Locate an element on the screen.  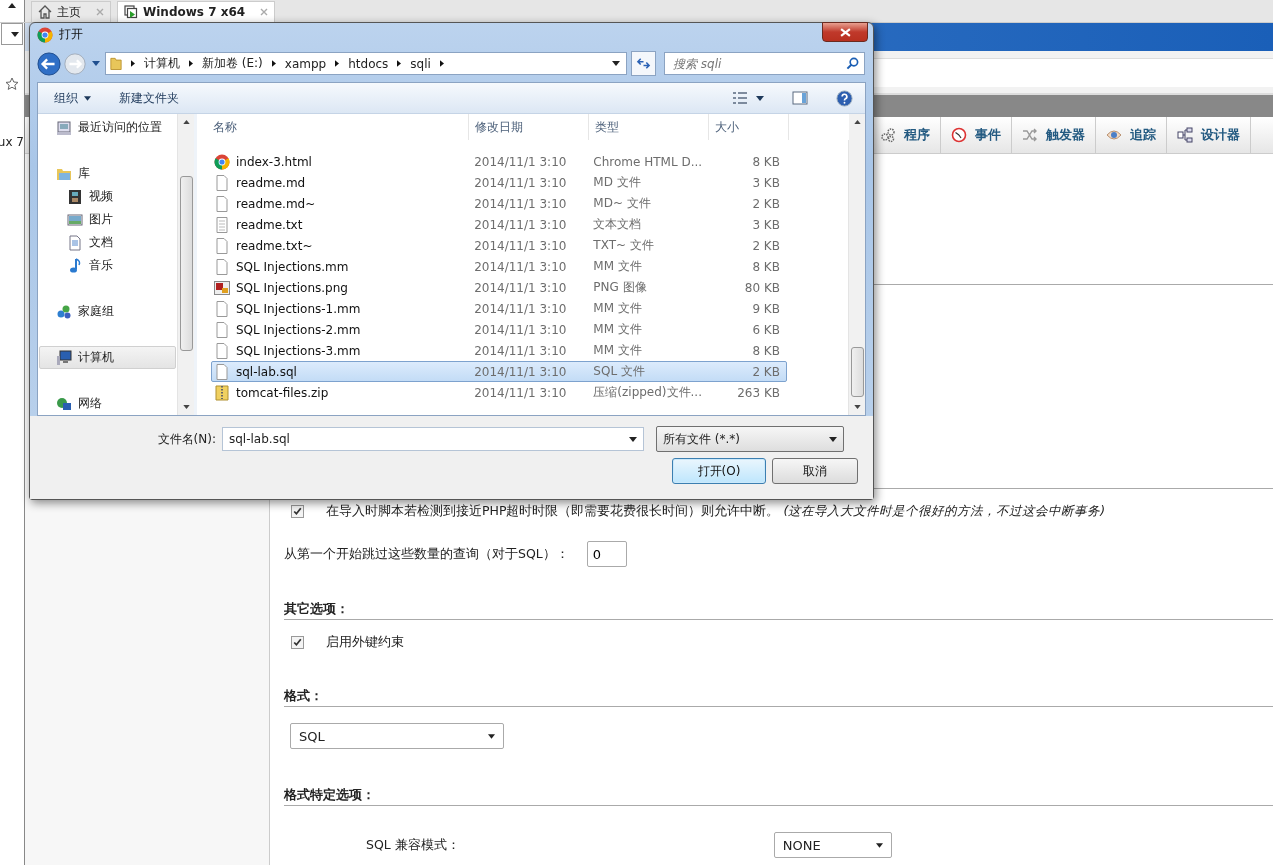
file-row: SQL Injections-1.mm 2014/11/1 3:10 MM 文件 9 KB is located at coordinates (499, 309).